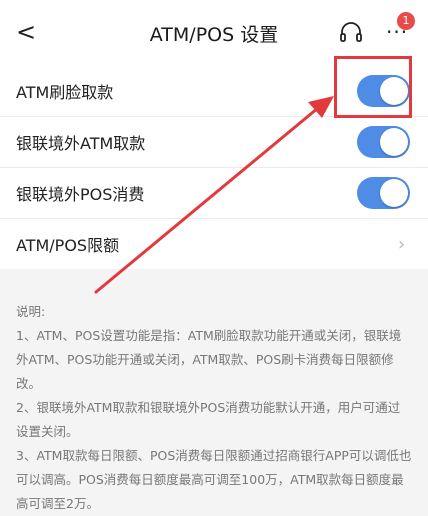  Describe the element at coordinates (214, 192) in the screenshot. I see `setting-row-overseas-pos: 银联境外POS消费` at that location.